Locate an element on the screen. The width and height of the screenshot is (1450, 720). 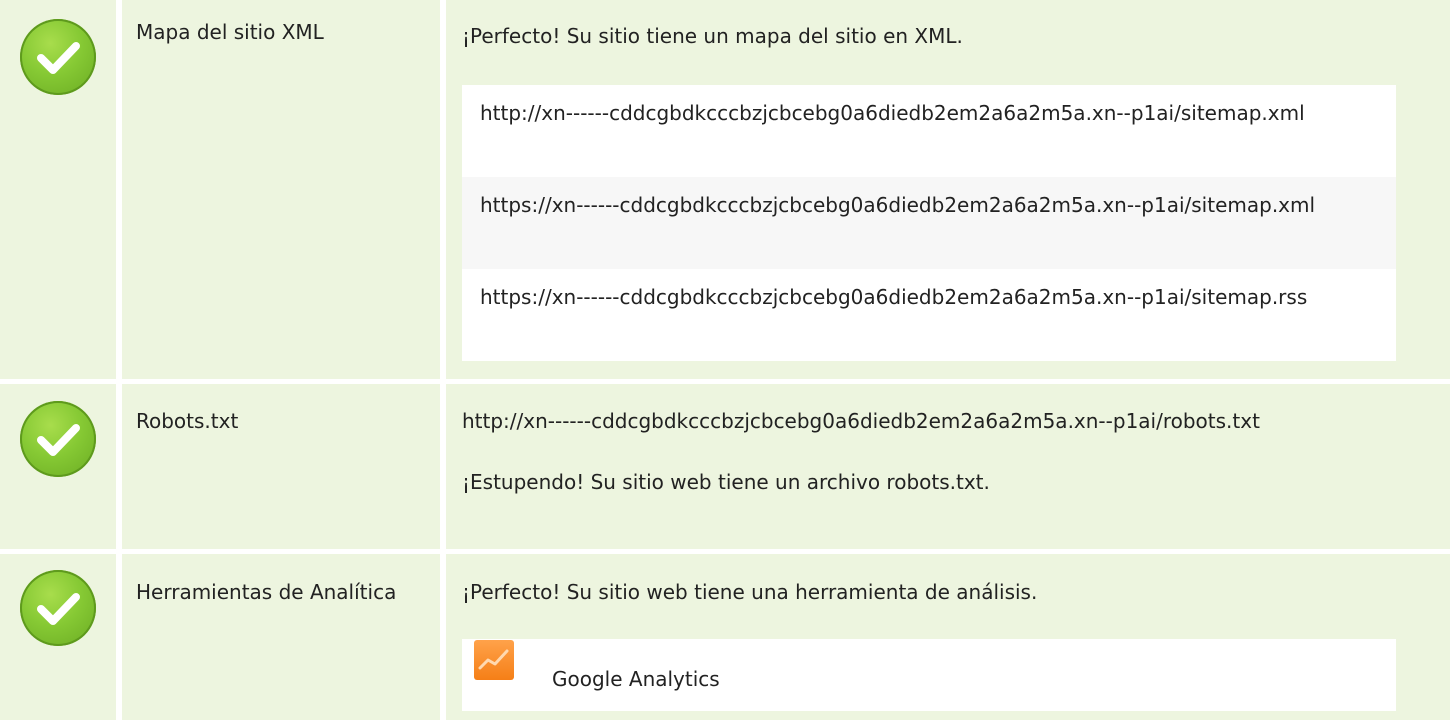
analytics-tool-item: Google Analytics is located at coordinates (929, 675).